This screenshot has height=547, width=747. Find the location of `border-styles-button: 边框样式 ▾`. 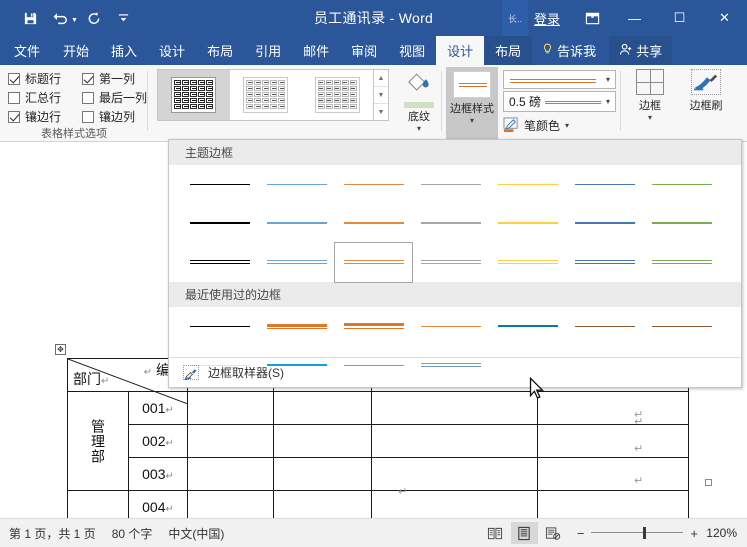

border-styles-button: 边框样式 ▾ is located at coordinates (472, 103).